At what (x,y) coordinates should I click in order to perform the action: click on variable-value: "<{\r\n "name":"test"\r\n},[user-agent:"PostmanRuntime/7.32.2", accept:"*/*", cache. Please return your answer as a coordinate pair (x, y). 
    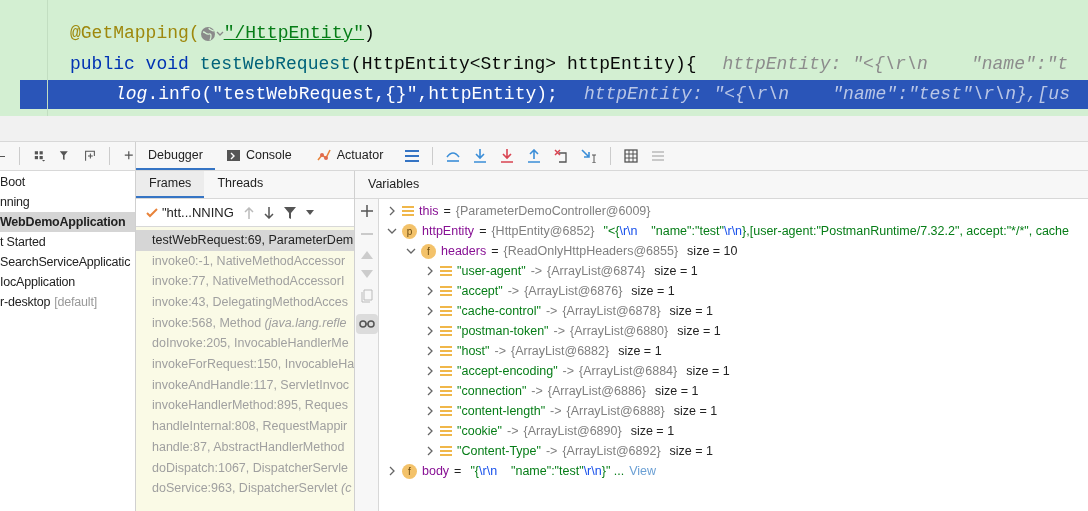
    Looking at the image, I should click on (836, 231).